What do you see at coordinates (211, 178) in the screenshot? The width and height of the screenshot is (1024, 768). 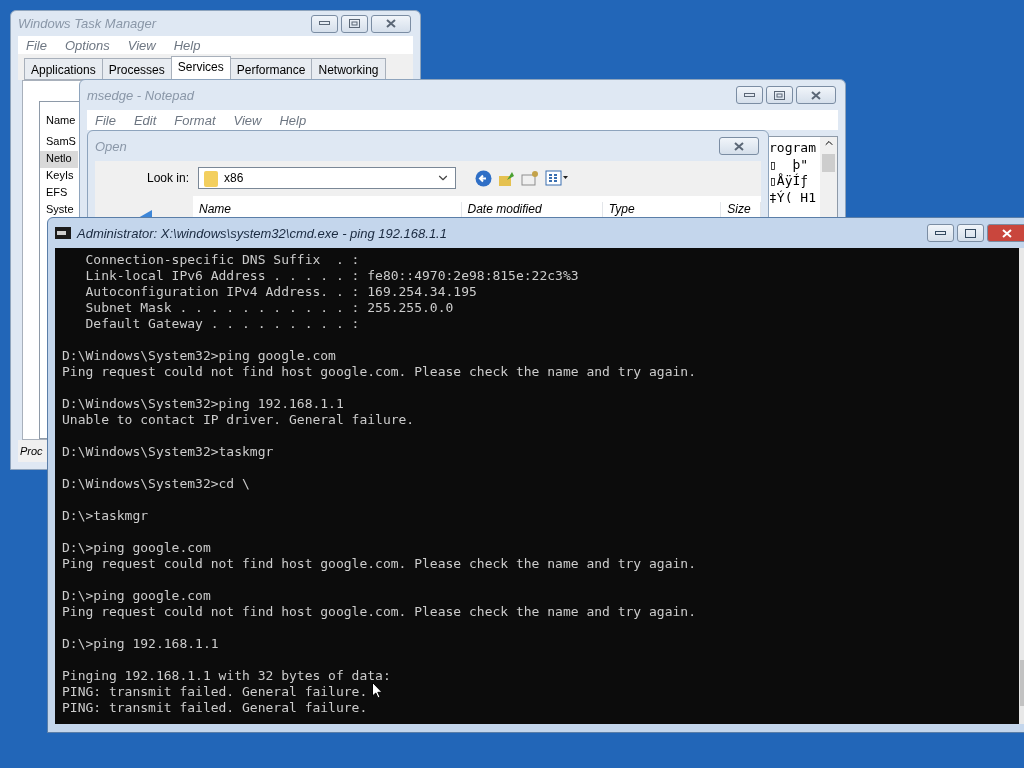 I see `folder-icon` at bounding box center [211, 178].